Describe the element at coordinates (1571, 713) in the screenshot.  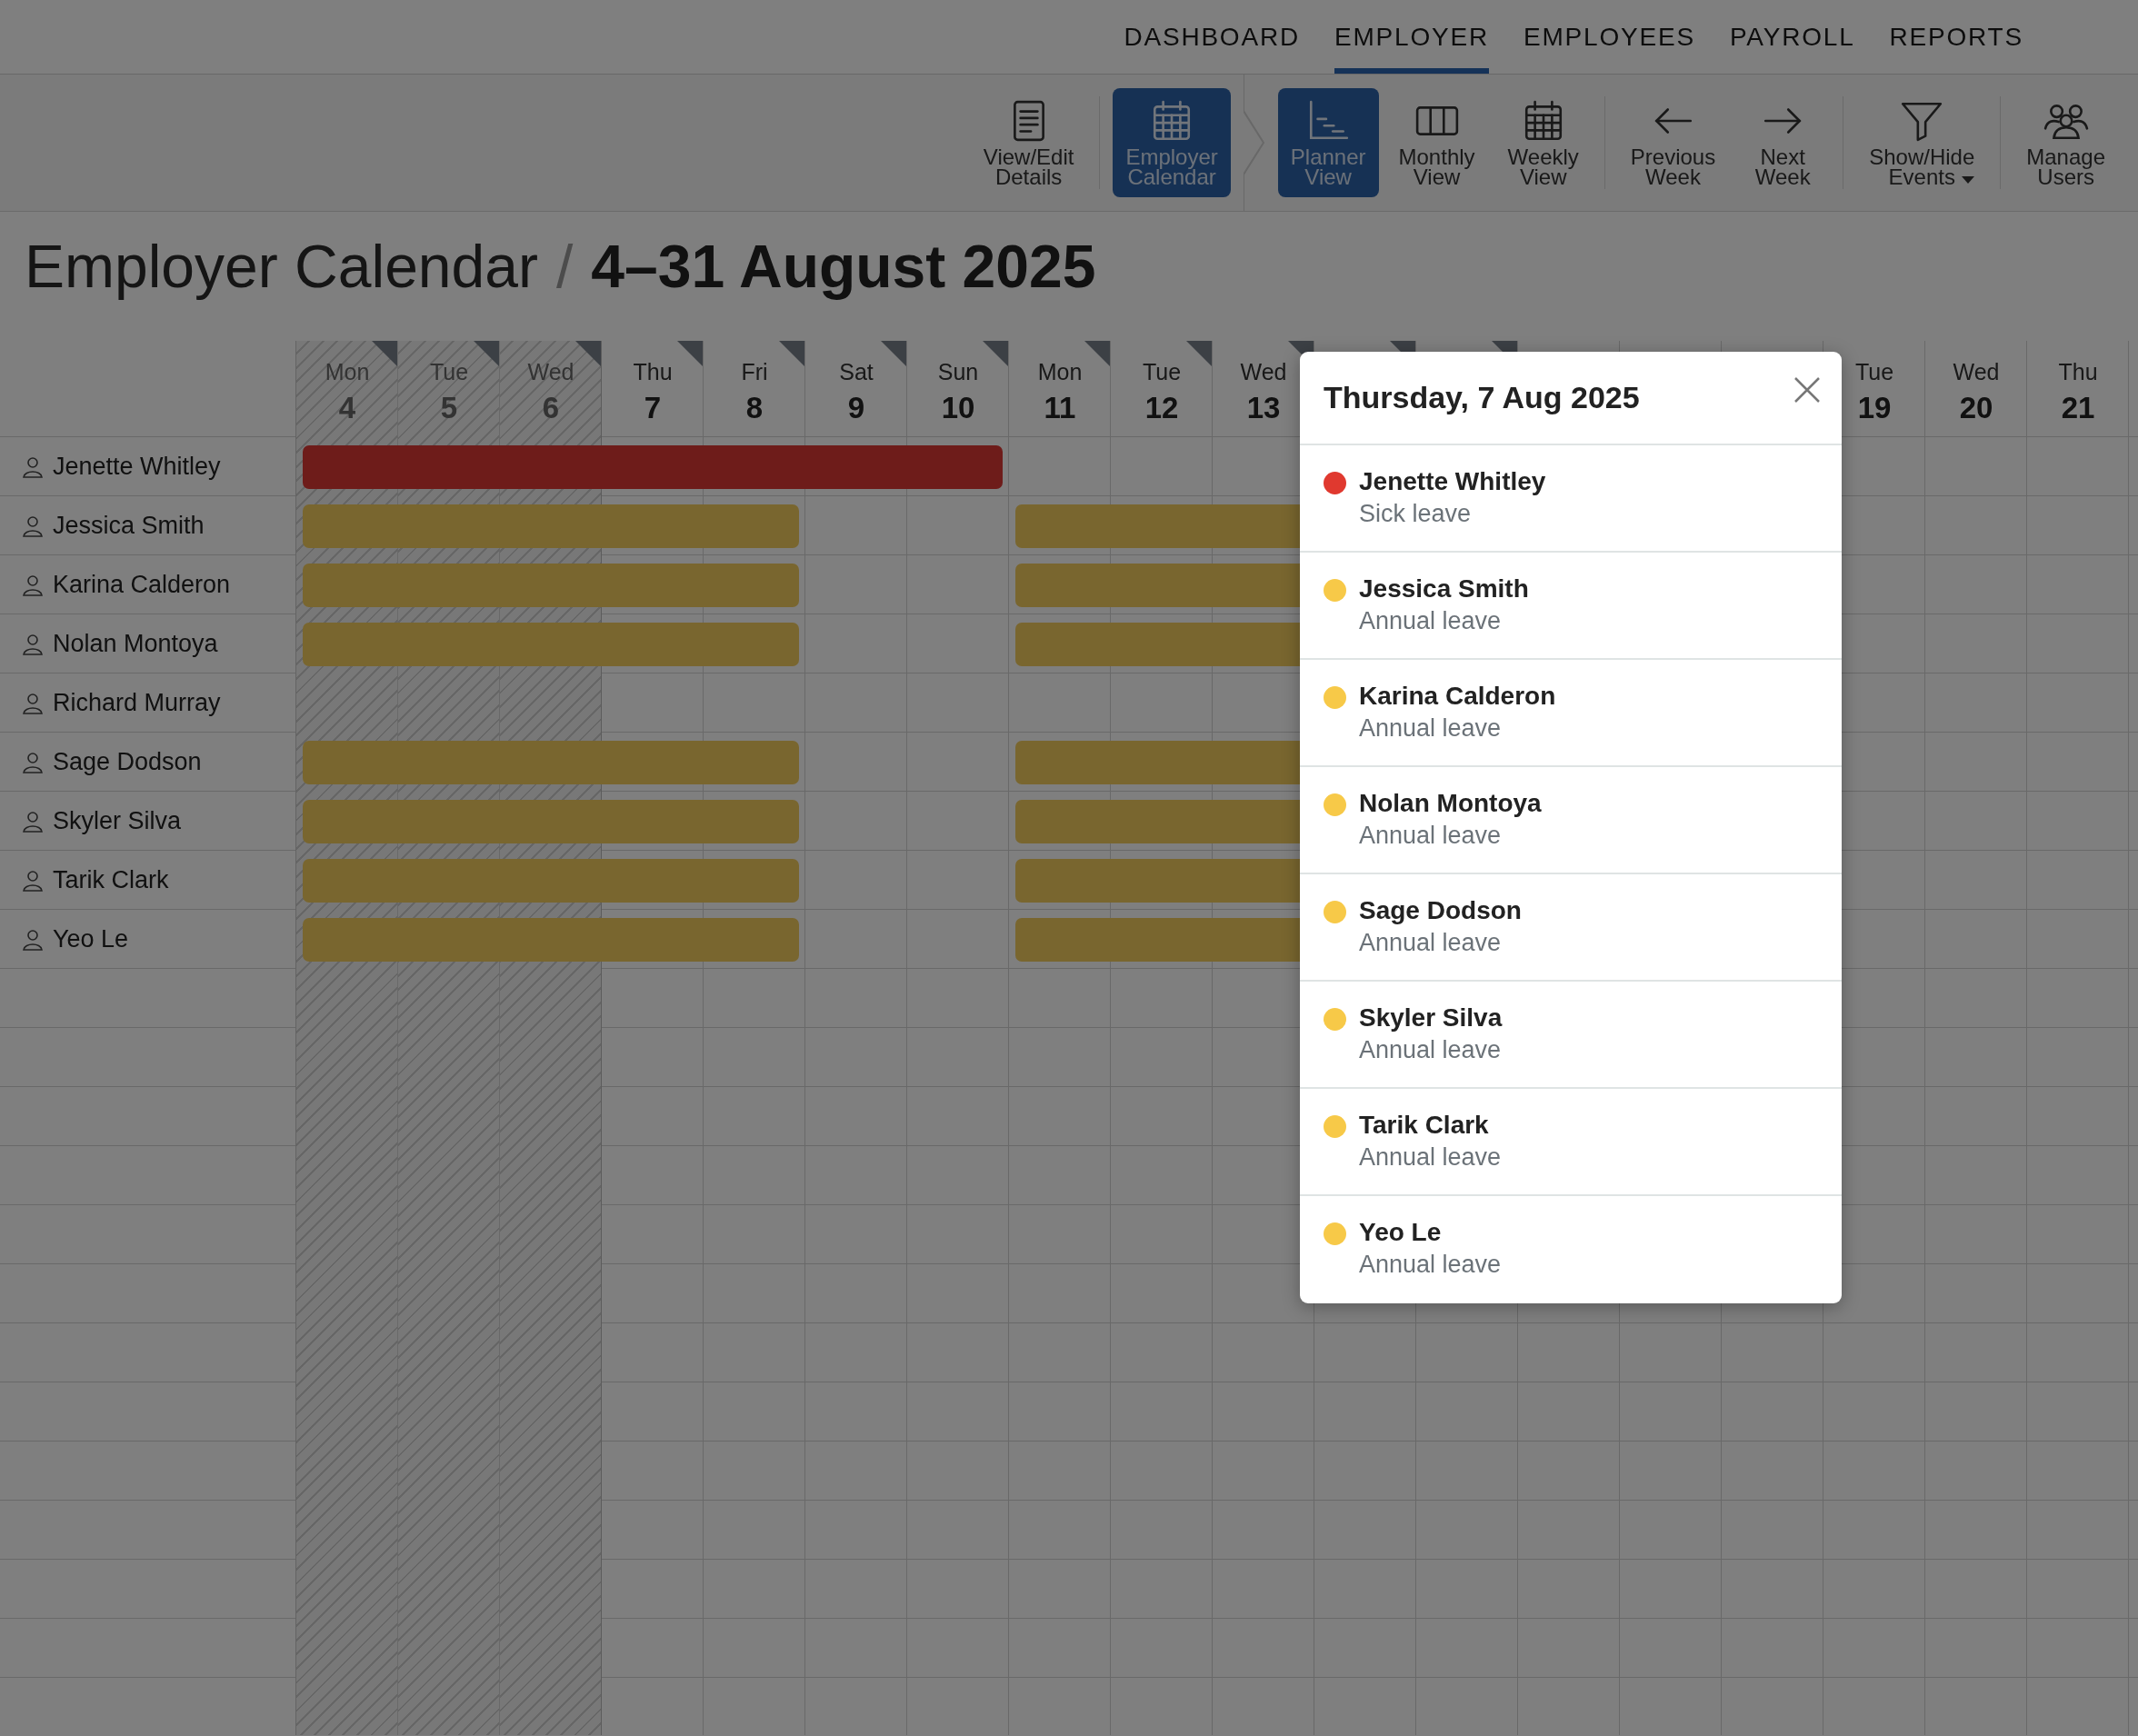
I see `event-item: Karina Calderon Annual leave` at that location.